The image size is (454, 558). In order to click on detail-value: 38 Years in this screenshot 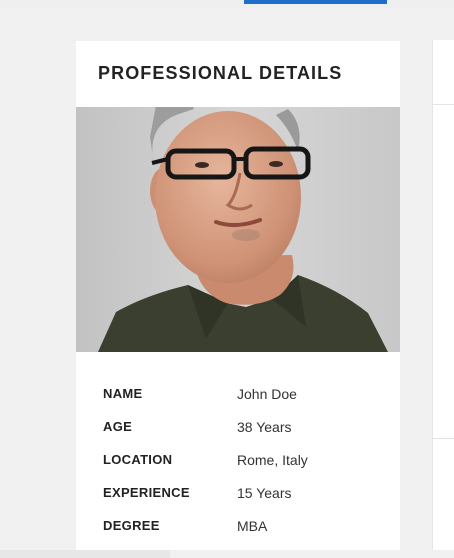, I will do `click(264, 427)`.